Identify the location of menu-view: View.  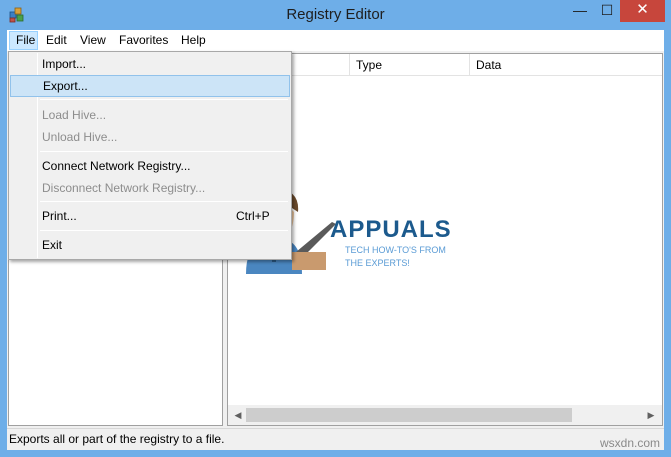
(93, 40).